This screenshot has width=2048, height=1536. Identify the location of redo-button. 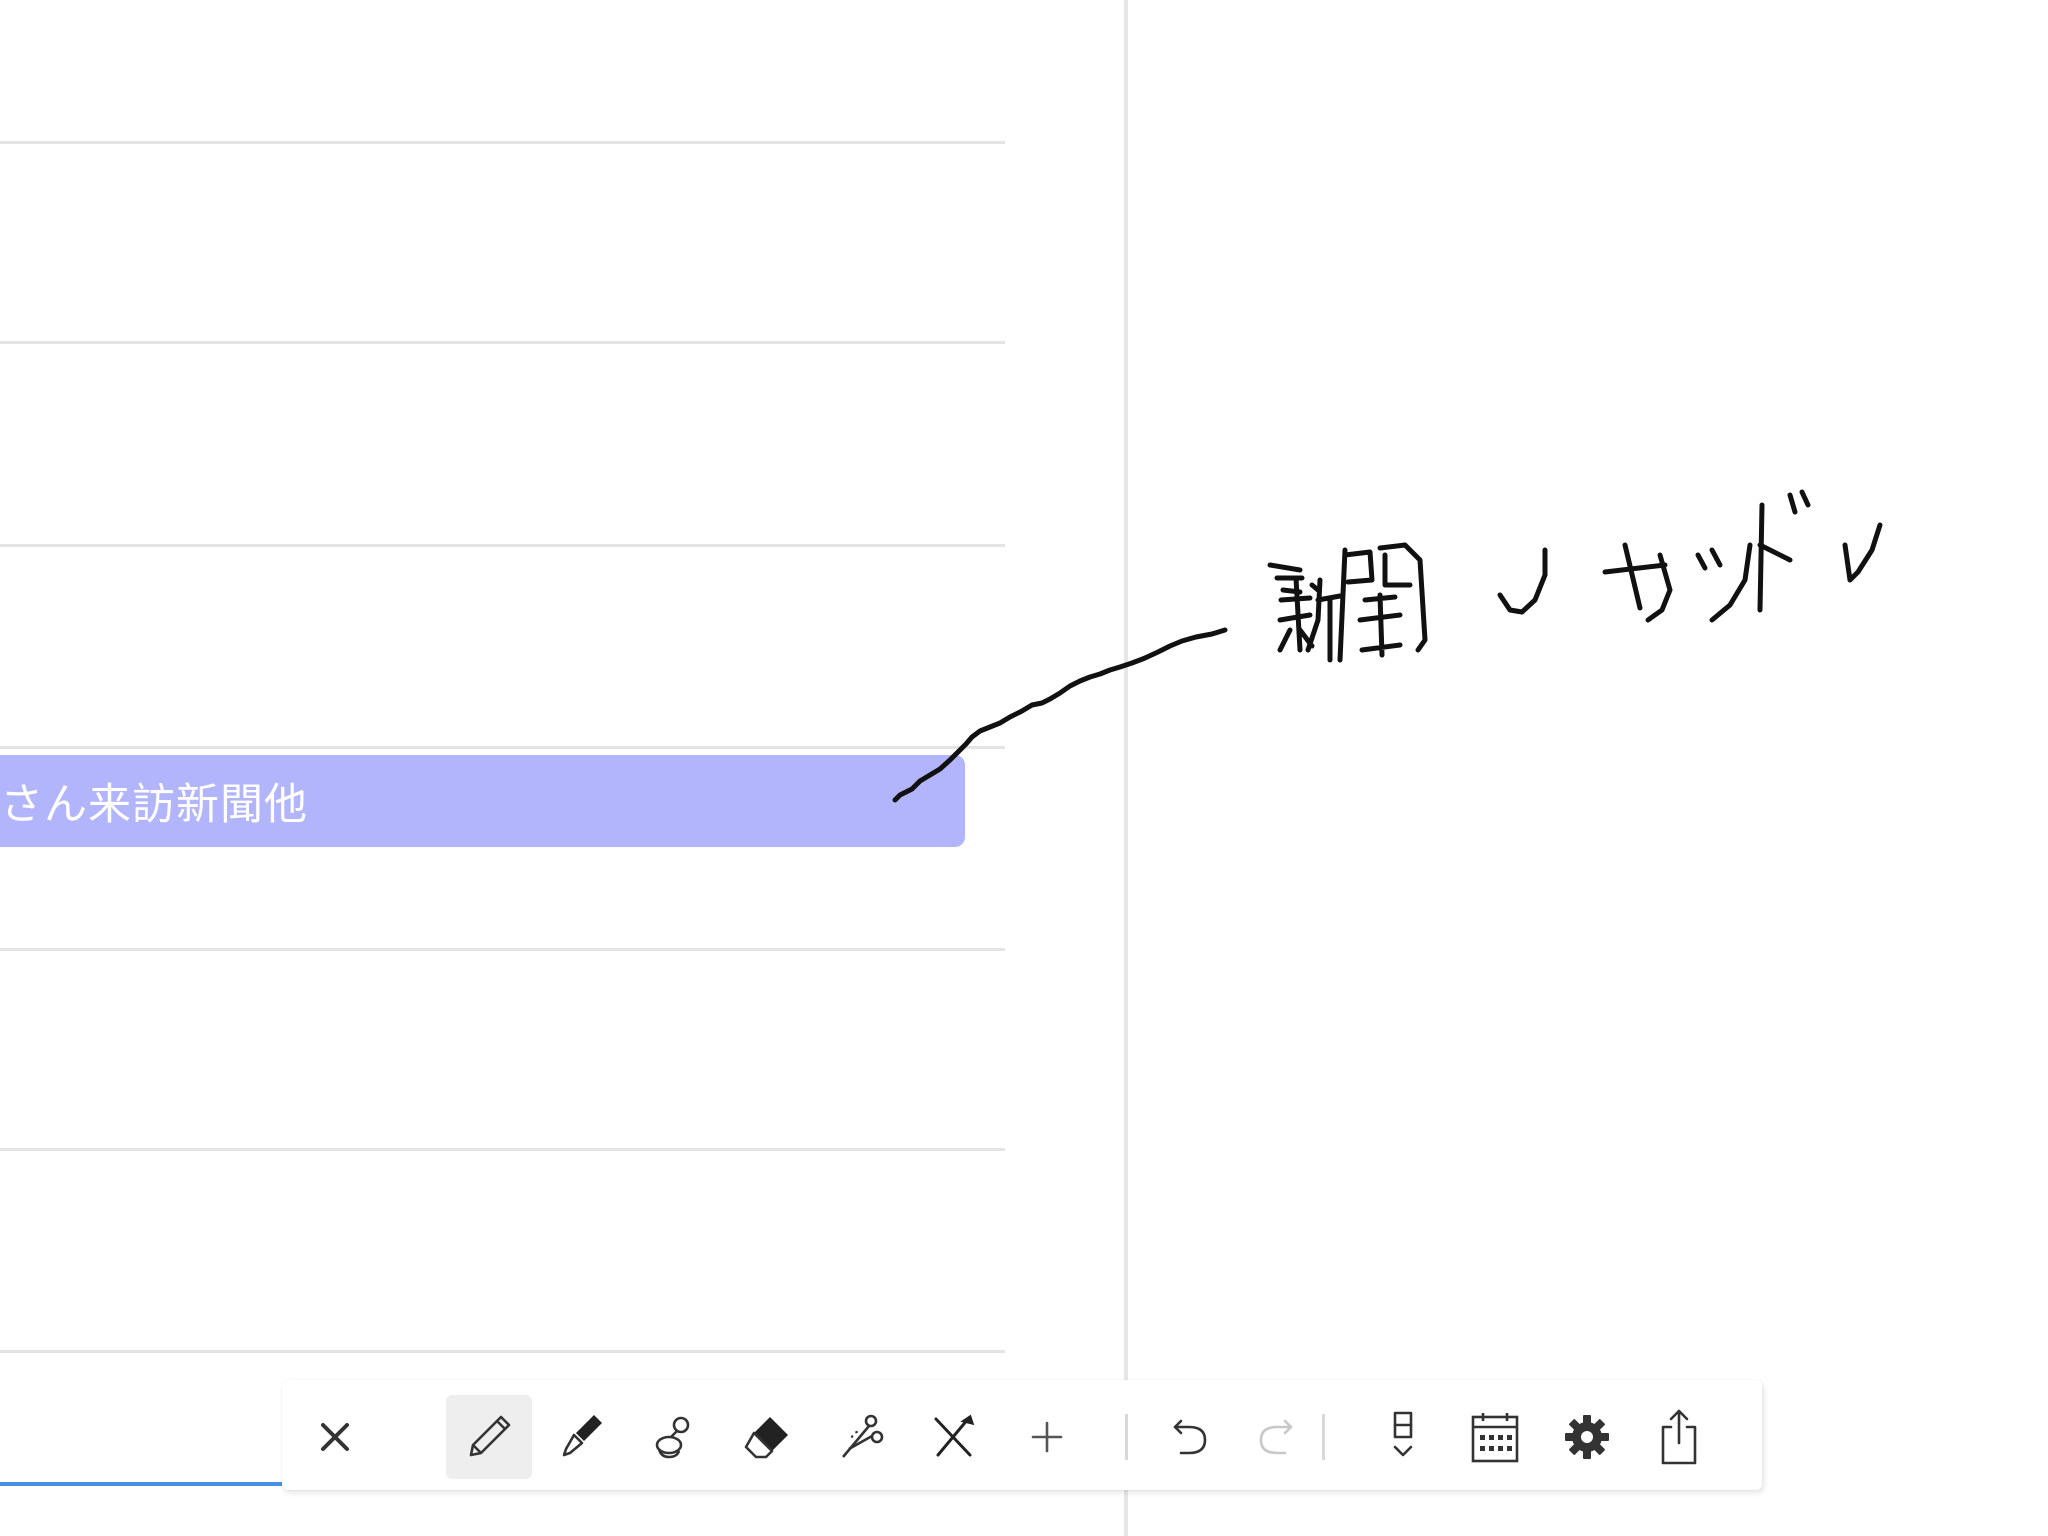
(1275, 1437).